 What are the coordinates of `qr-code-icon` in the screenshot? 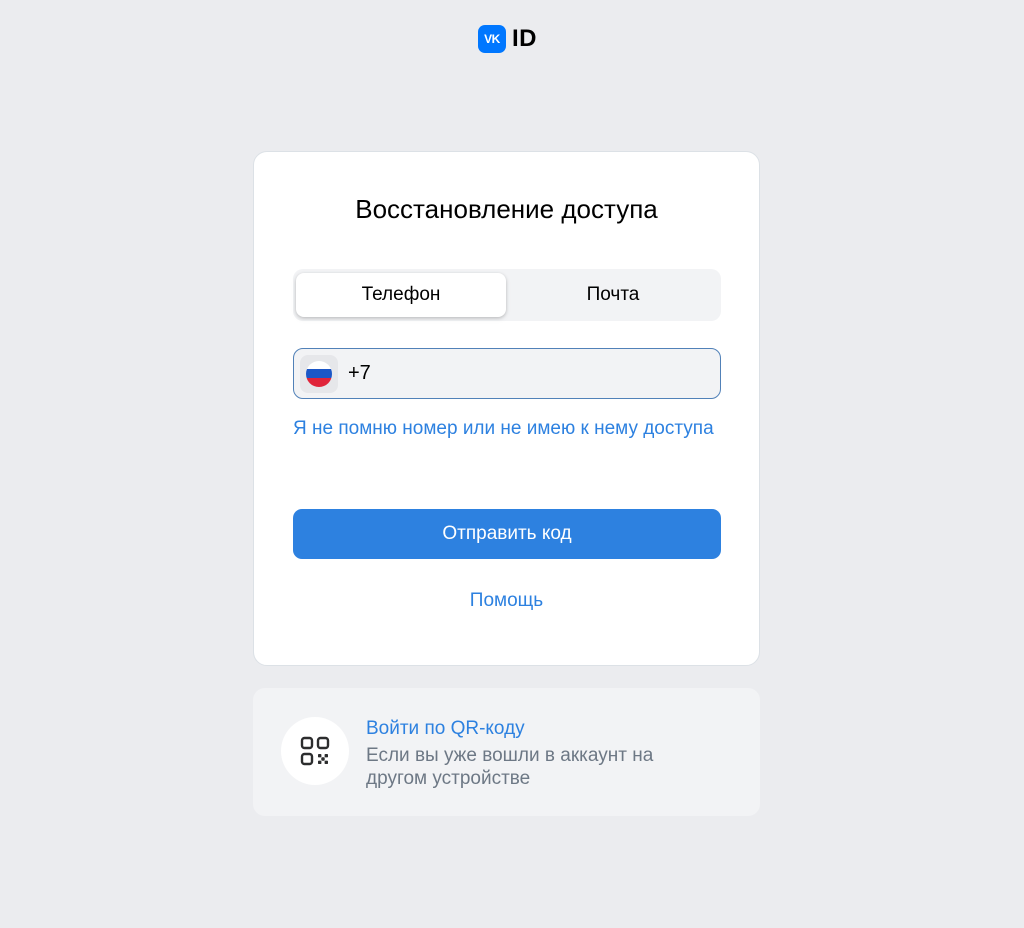 It's located at (315, 751).